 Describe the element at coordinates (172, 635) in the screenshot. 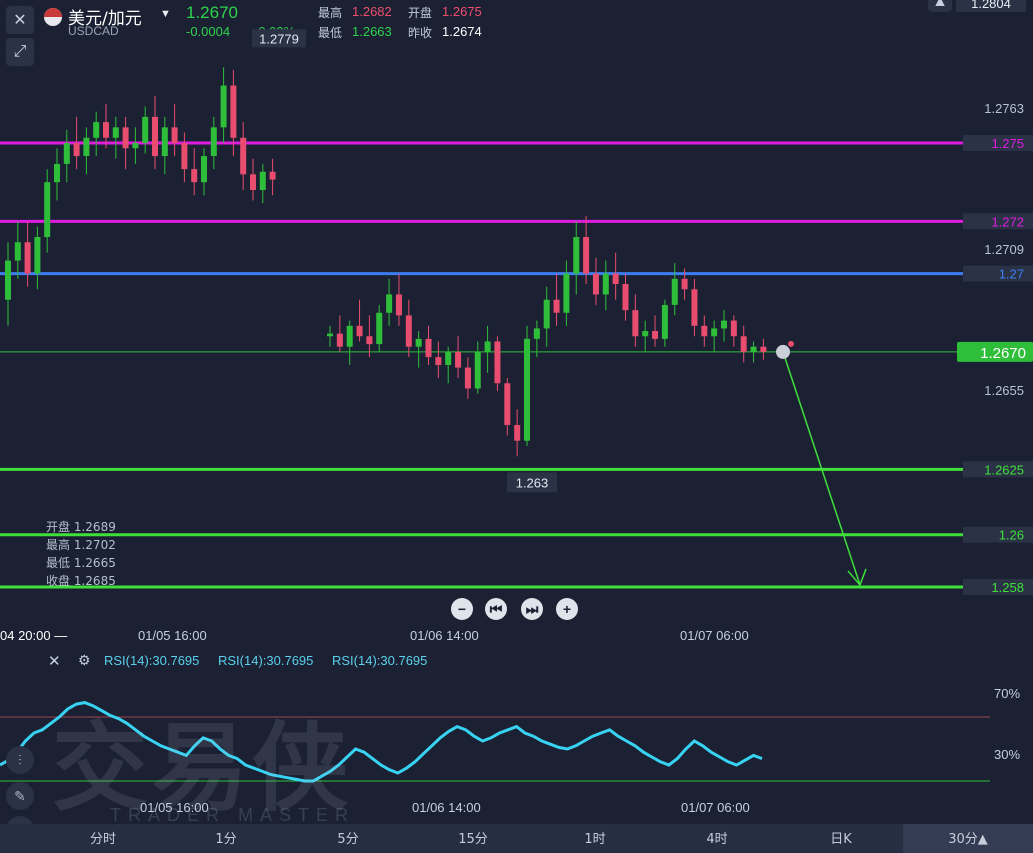

I see `time-label: 01/05 16:00` at that location.